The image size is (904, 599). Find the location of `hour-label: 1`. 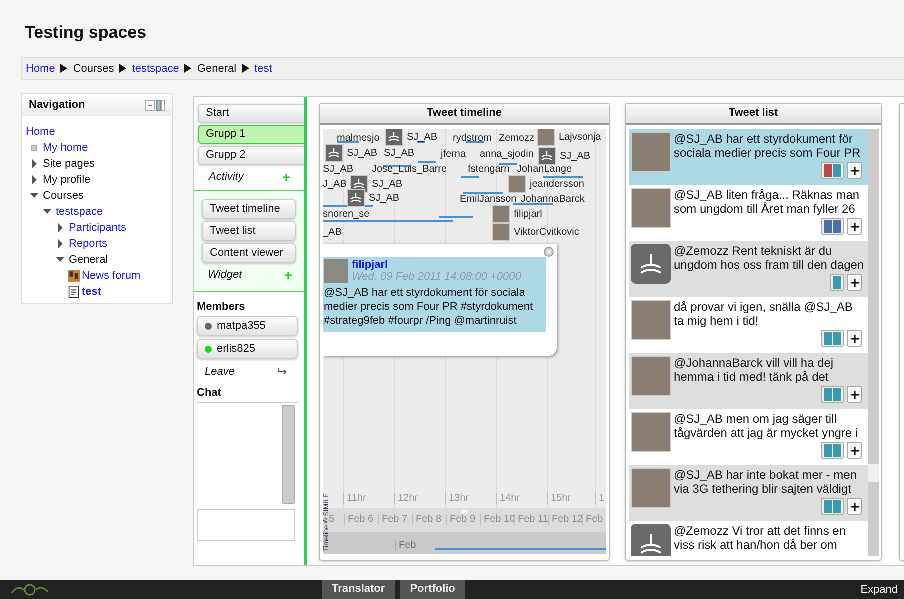

hour-label: 1 is located at coordinates (600, 498).